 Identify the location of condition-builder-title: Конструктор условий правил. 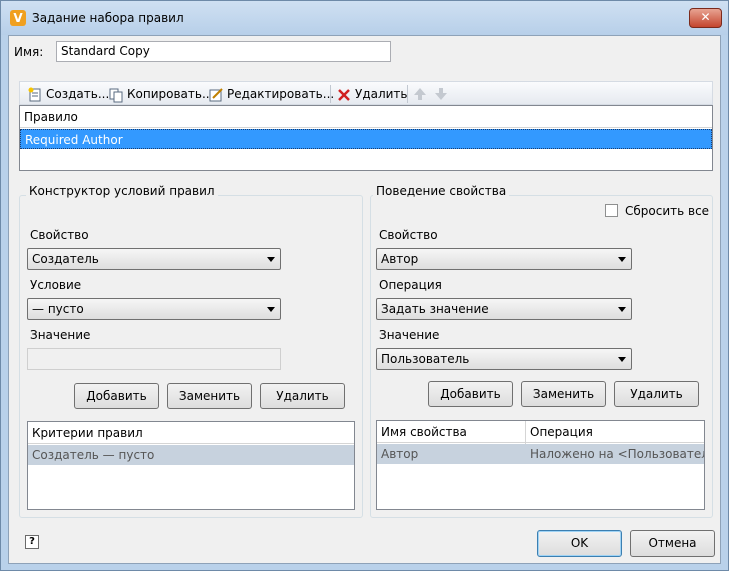
(122, 191).